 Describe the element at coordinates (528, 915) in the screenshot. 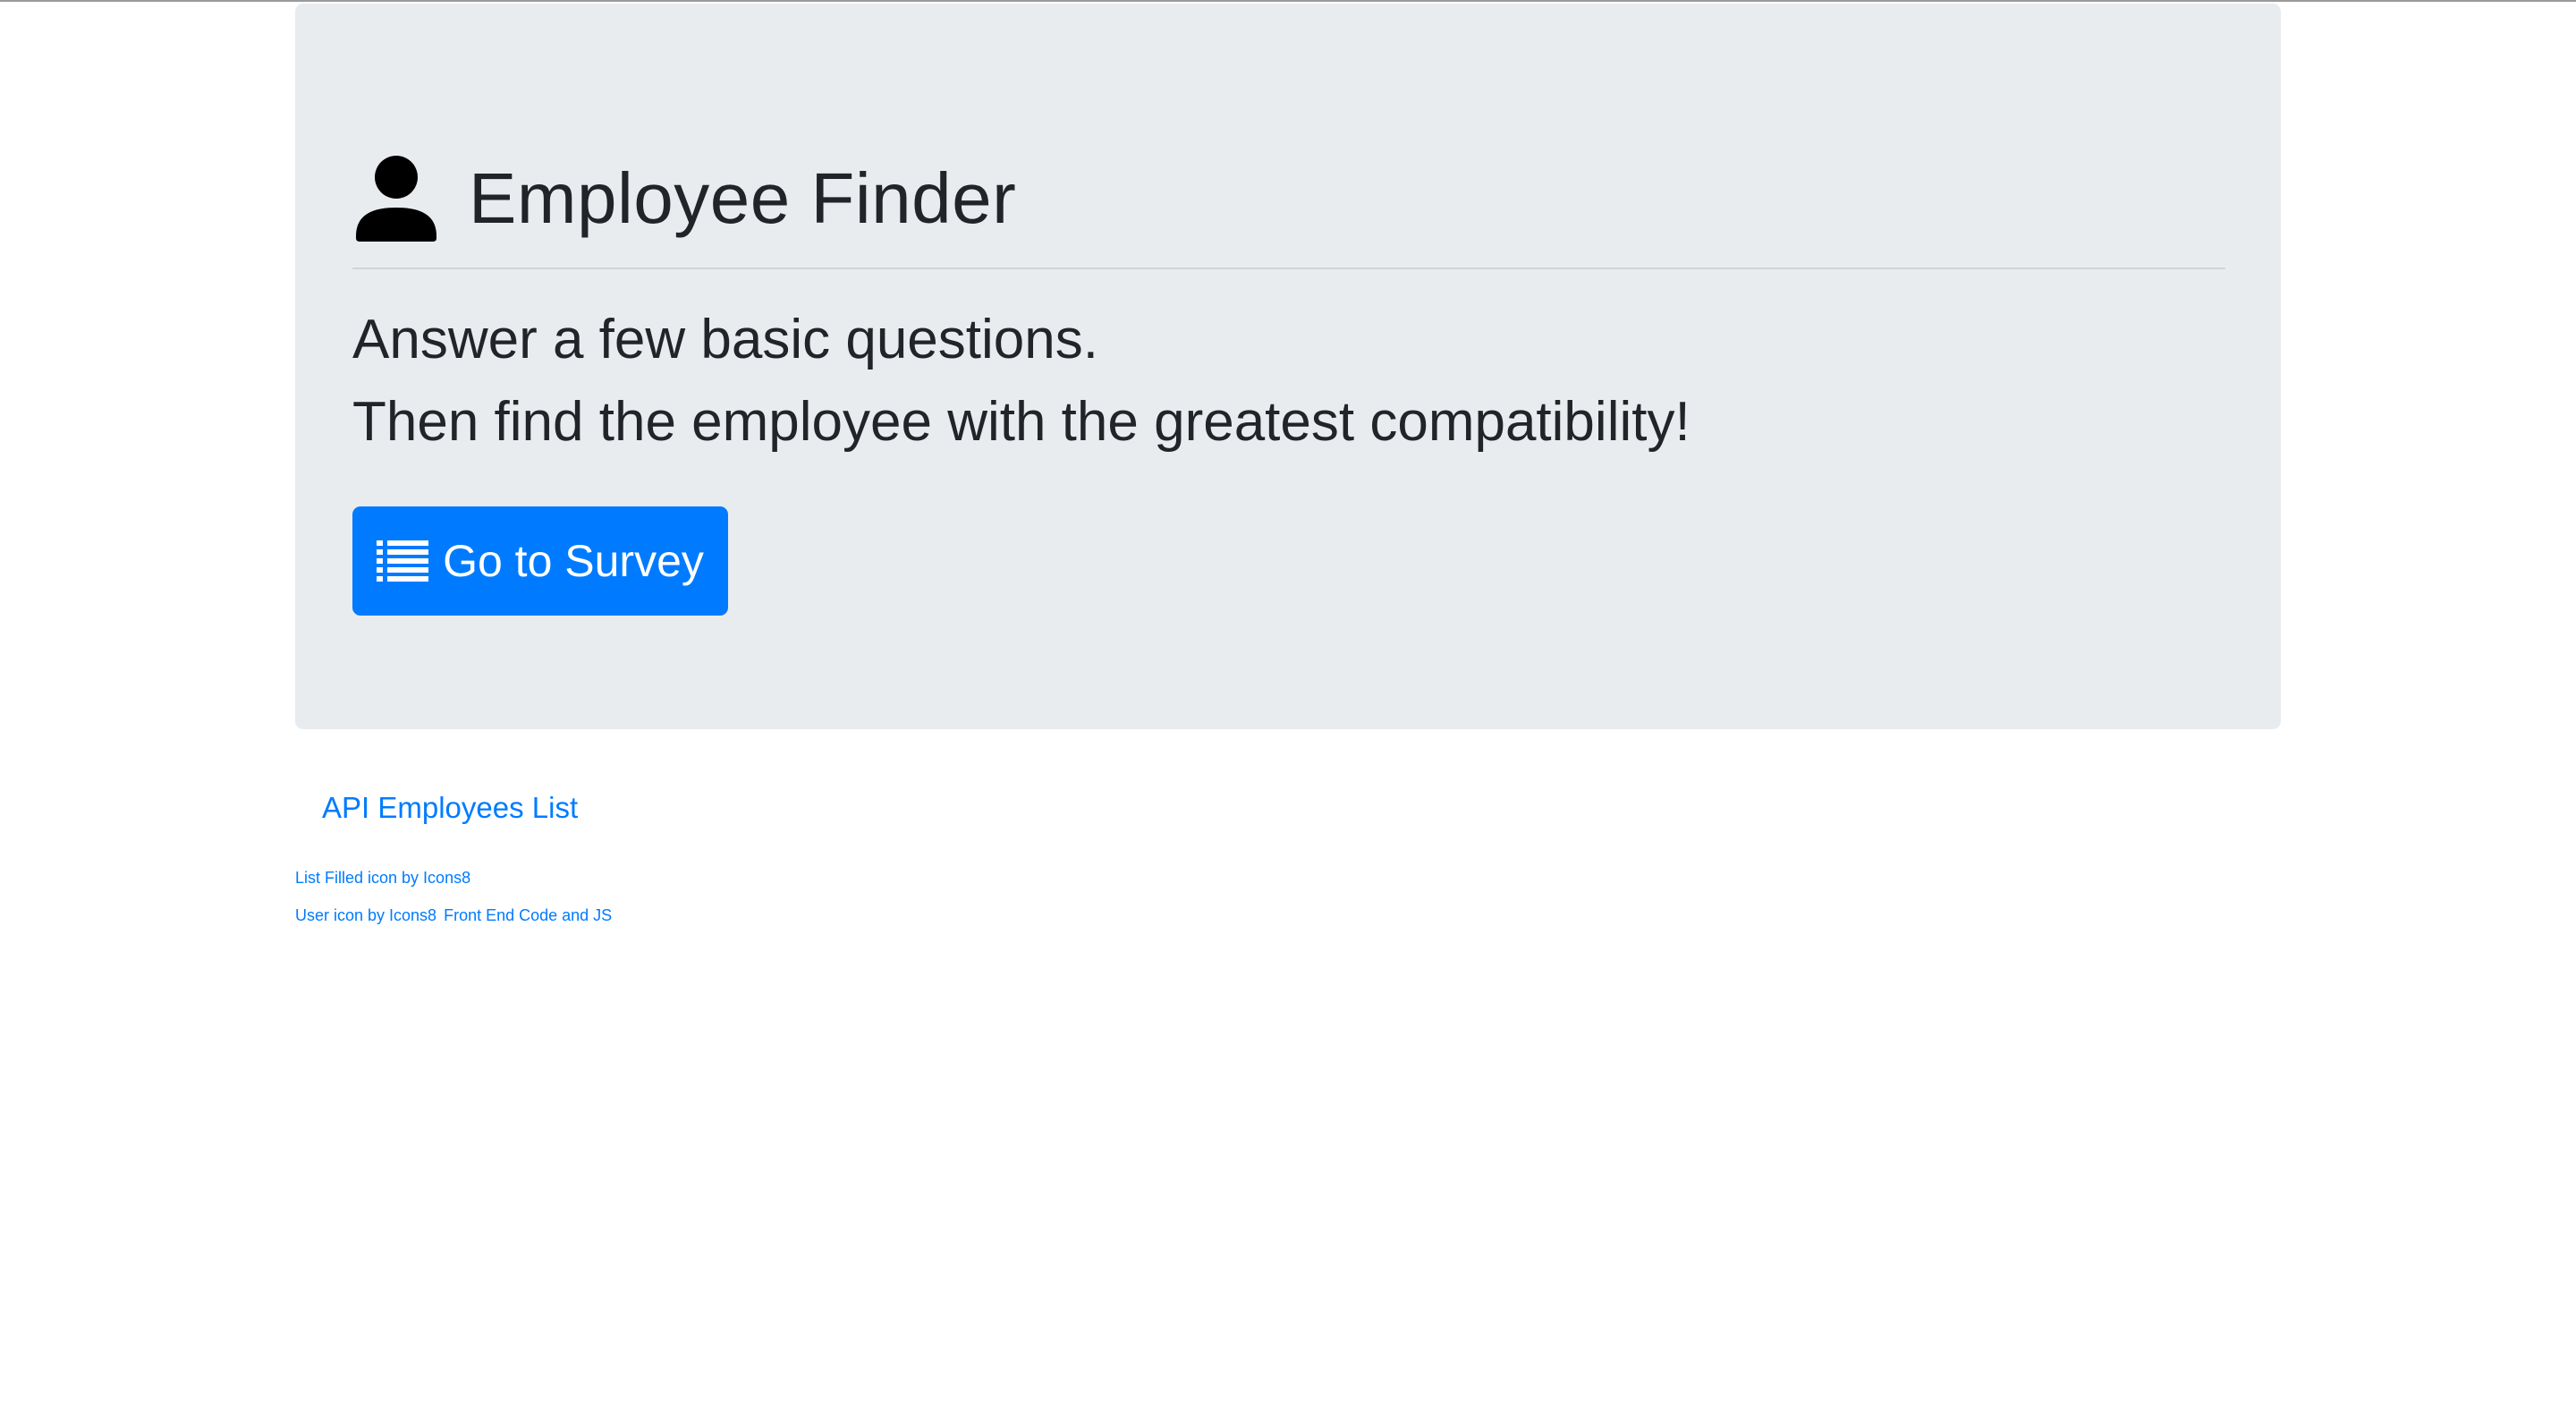

I see `source-code-link: Front End Code and JS` at that location.